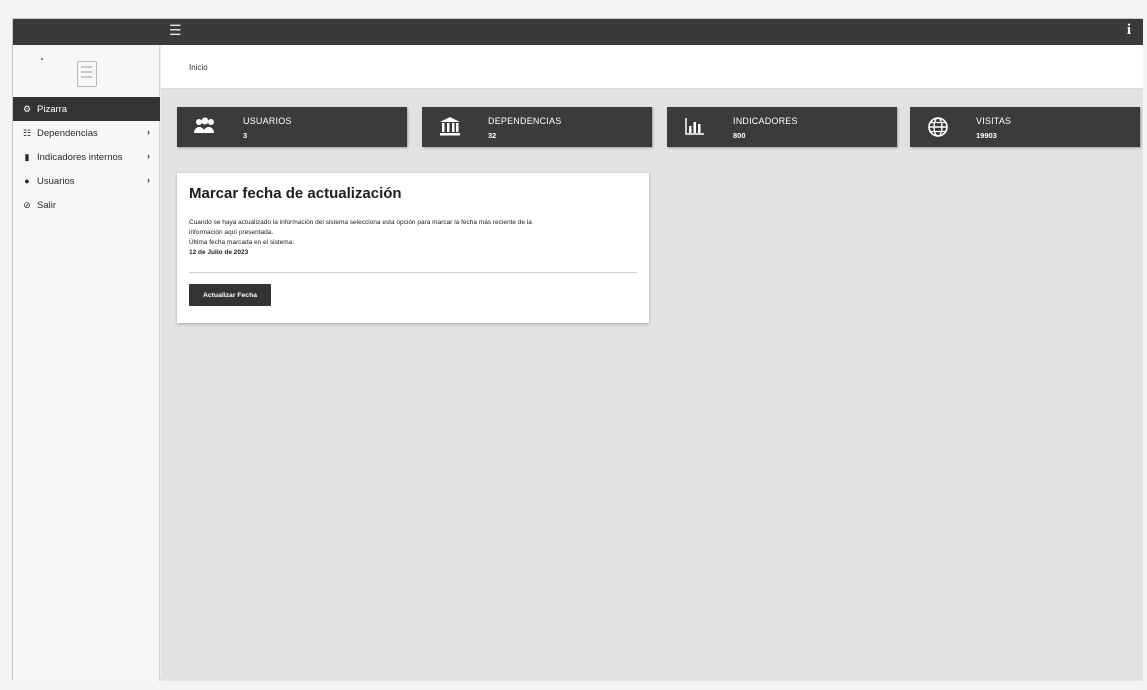 This screenshot has height=690, width=1147. I want to click on last-date-value: 12 de Julio de 2023, so click(219, 252).